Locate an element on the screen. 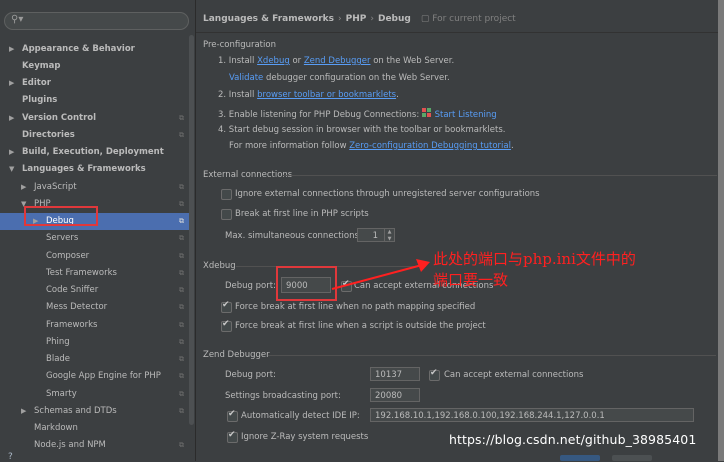  sidebar-item-label: Frameworks is located at coordinates (72, 325).